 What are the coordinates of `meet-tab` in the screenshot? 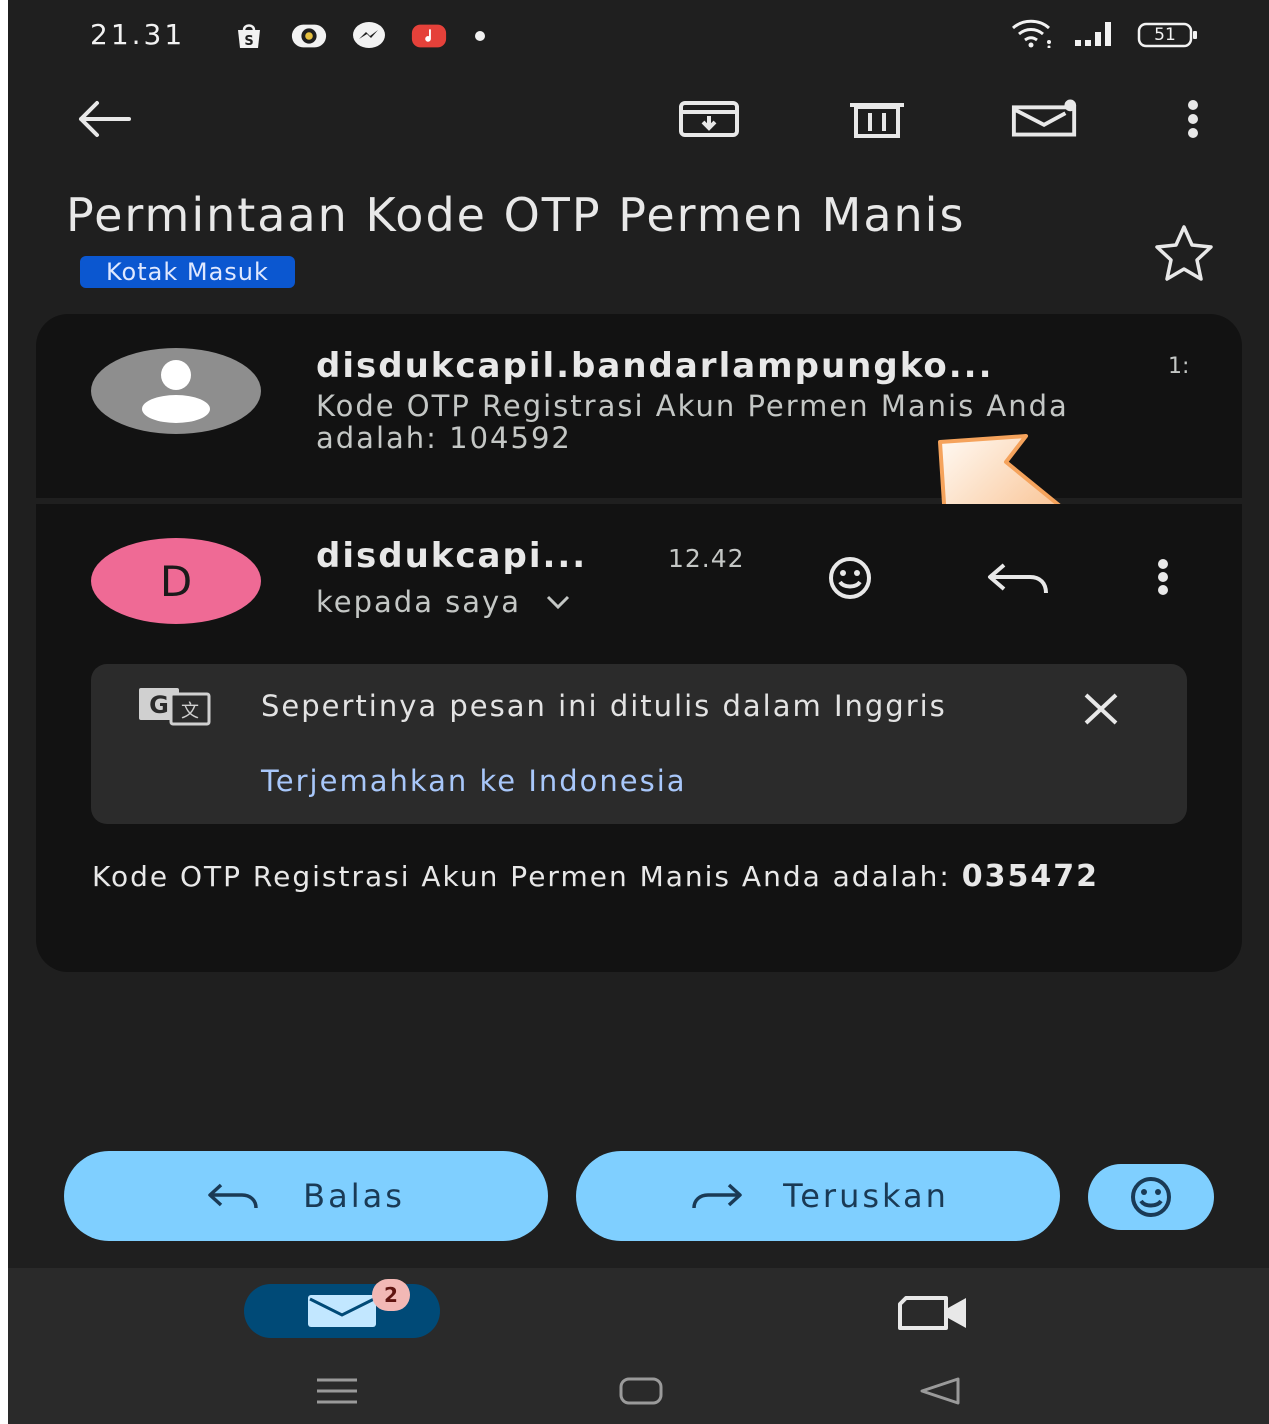 It's located at (934, 1313).